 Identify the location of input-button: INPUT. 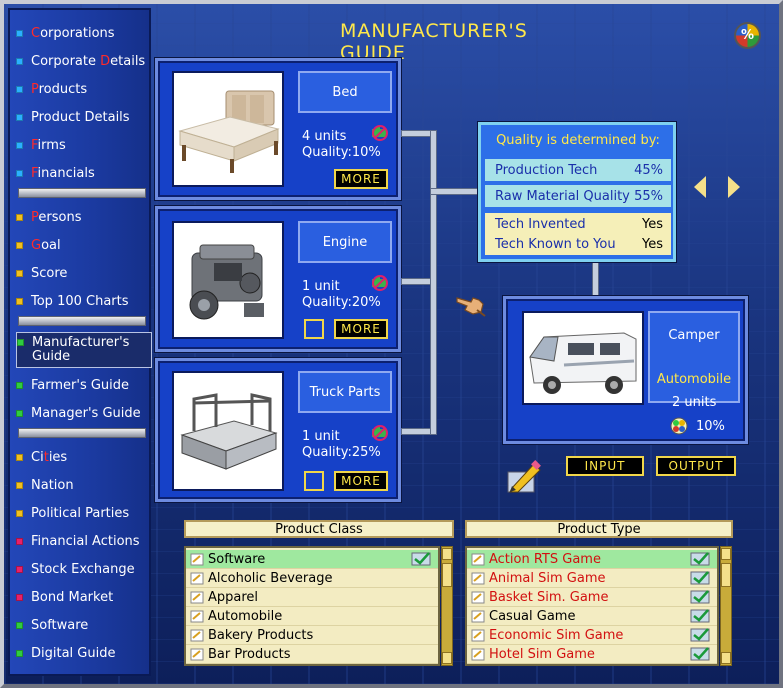
(605, 466).